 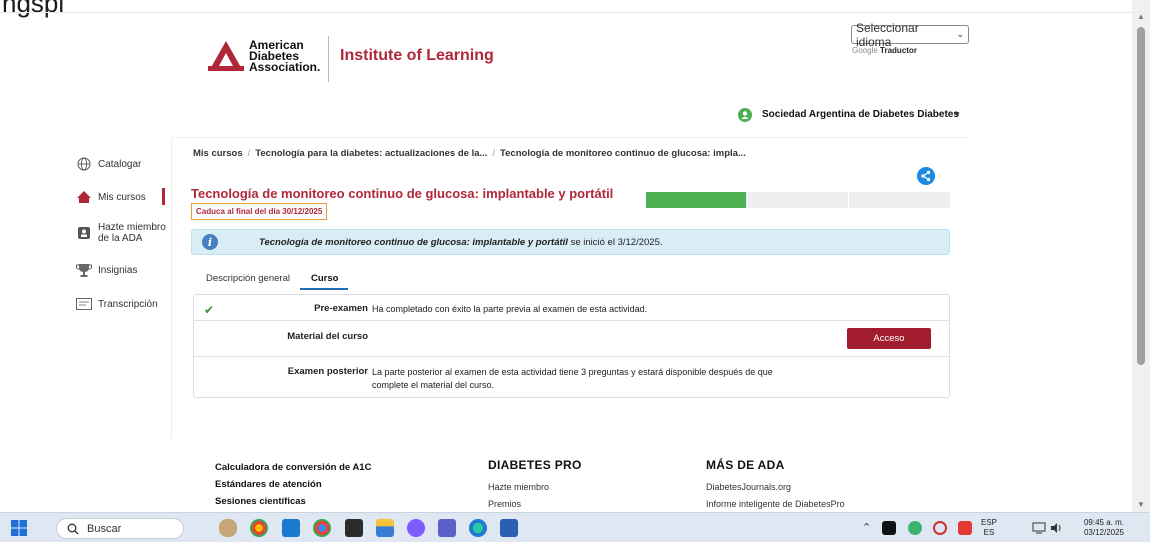 I want to click on row-label: Examen posterior, so click(x=327, y=371).